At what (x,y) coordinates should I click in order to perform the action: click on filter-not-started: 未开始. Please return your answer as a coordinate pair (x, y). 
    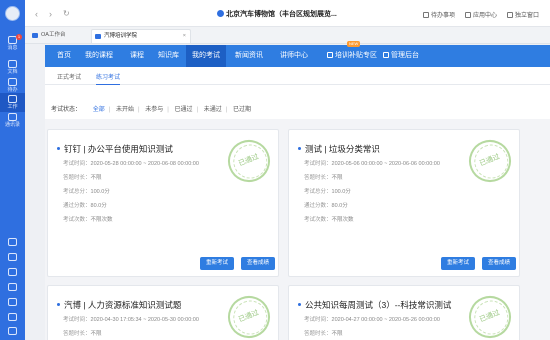
    Looking at the image, I should click on (125, 110).